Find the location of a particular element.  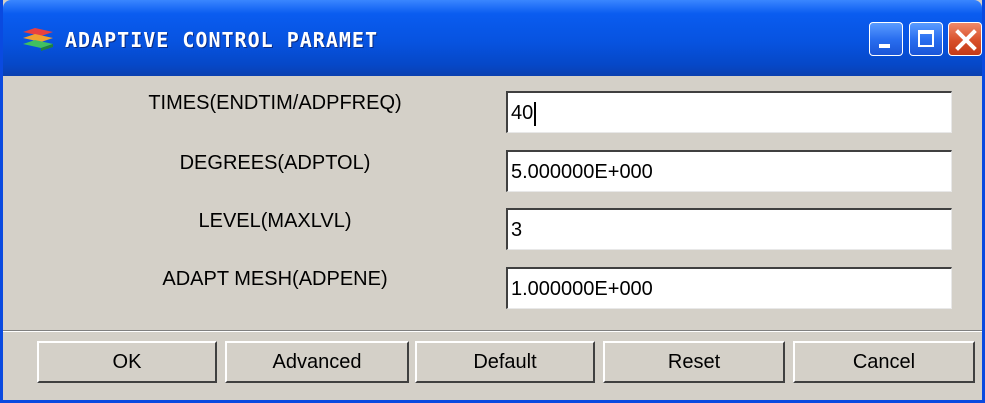

degrees-label: DEGREES(ADPTOL) is located at coordinates (275, 163).